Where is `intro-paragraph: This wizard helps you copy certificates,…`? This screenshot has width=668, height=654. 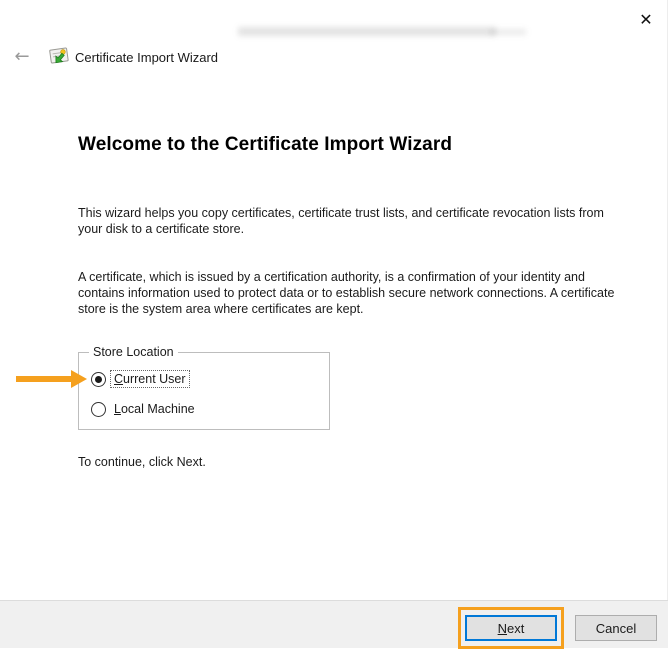 intro-paragraph: This wizard helps you copy certificates,… is located at coordinates (341, 221).